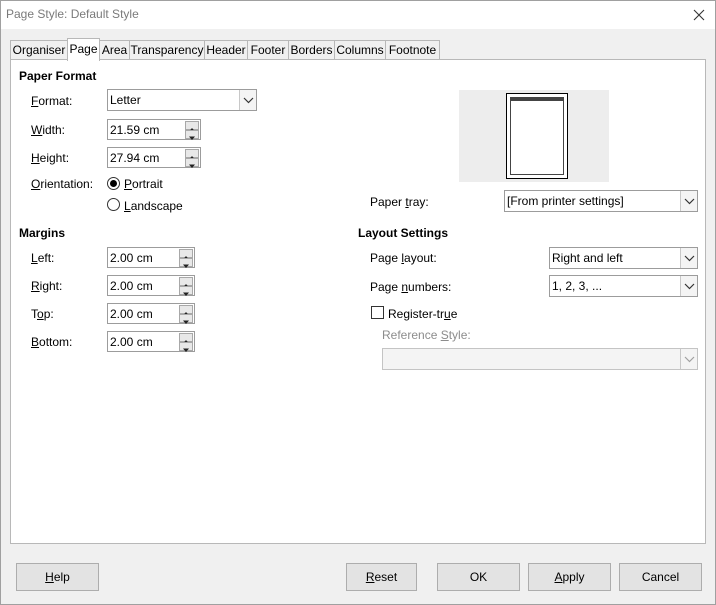 This screenshot has height=605, width=716. I want to click on reference-style-label-key: S, so click(444, 335).